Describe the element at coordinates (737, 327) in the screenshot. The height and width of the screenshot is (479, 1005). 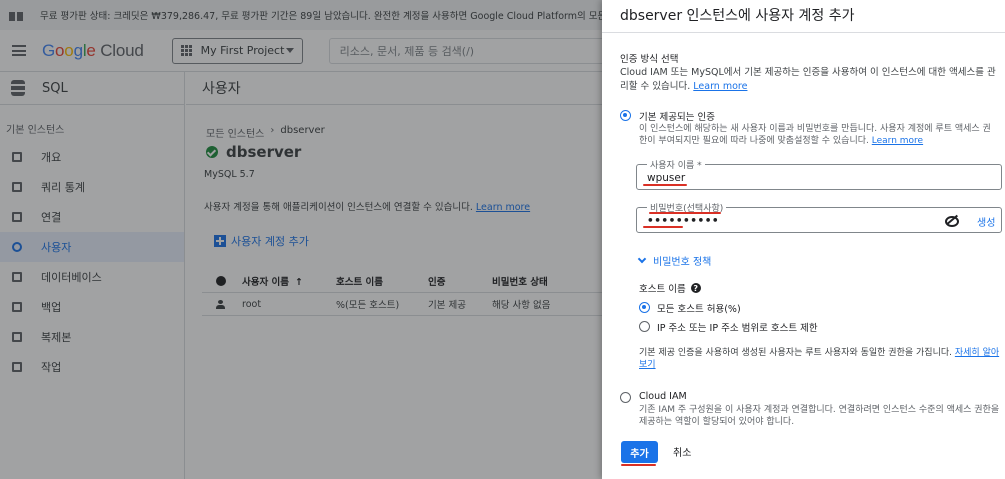
I see `host-restrict-label: IP 주소 또는 IP 주소 범위로 호스트 제한` at that location.